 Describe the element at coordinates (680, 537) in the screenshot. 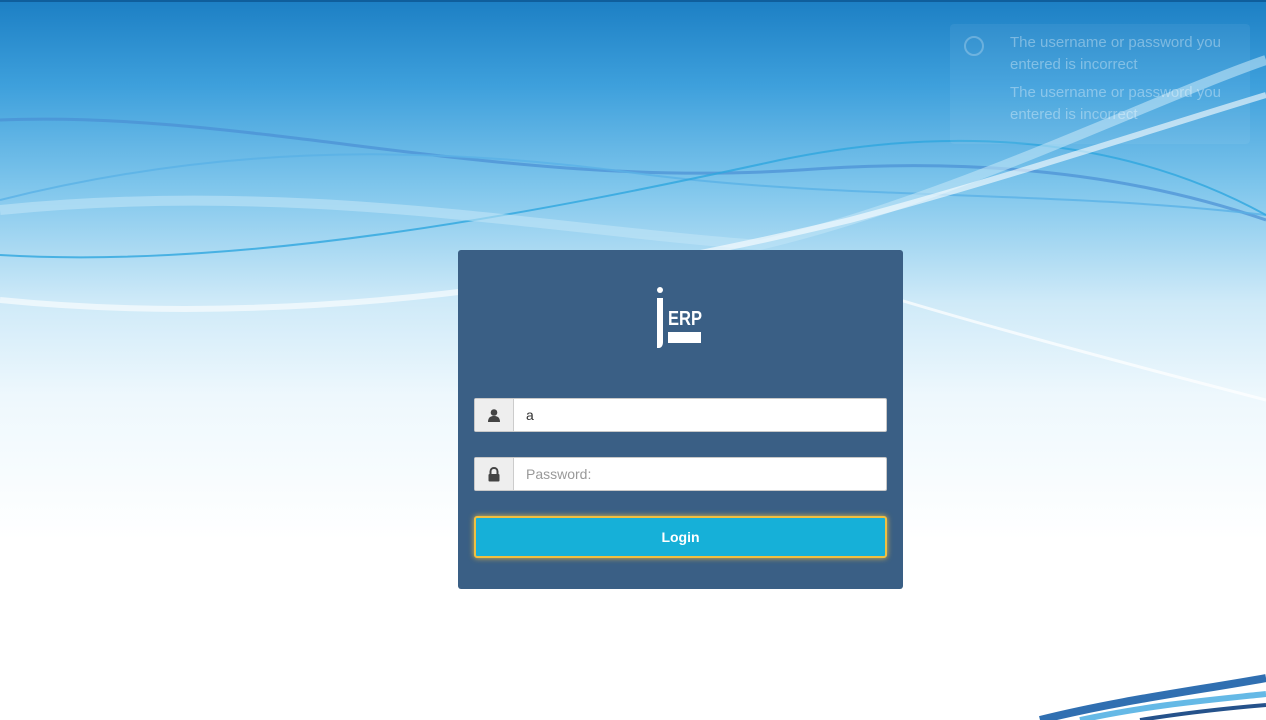

I see `login-button: Login` at that location.